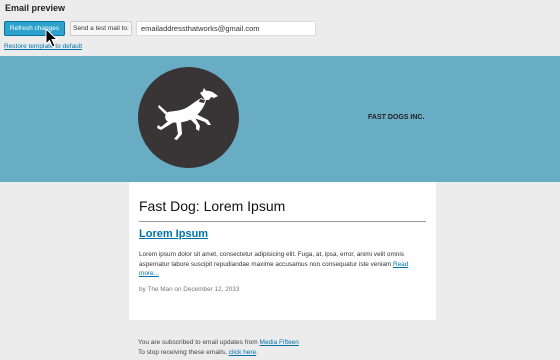 Image resolution: width=560 pixels, height=360 pixels. I want to click on company-logo, so click(188, 117).